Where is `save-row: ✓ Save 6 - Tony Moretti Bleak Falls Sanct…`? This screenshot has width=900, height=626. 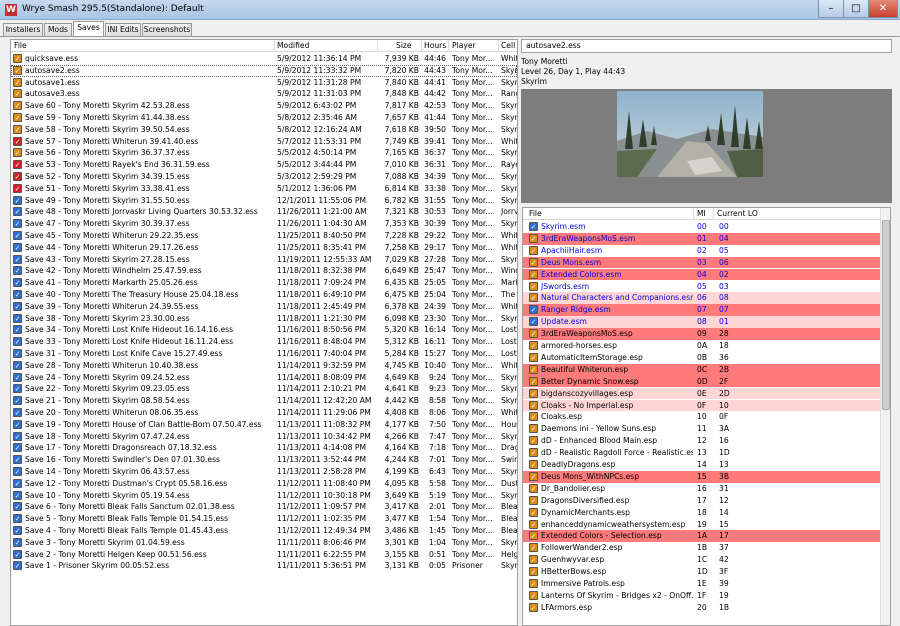
save-row: ✓ Save 6 - Tony Moretti Bleak Falls Sanct… is located at coordinates (264, 507).